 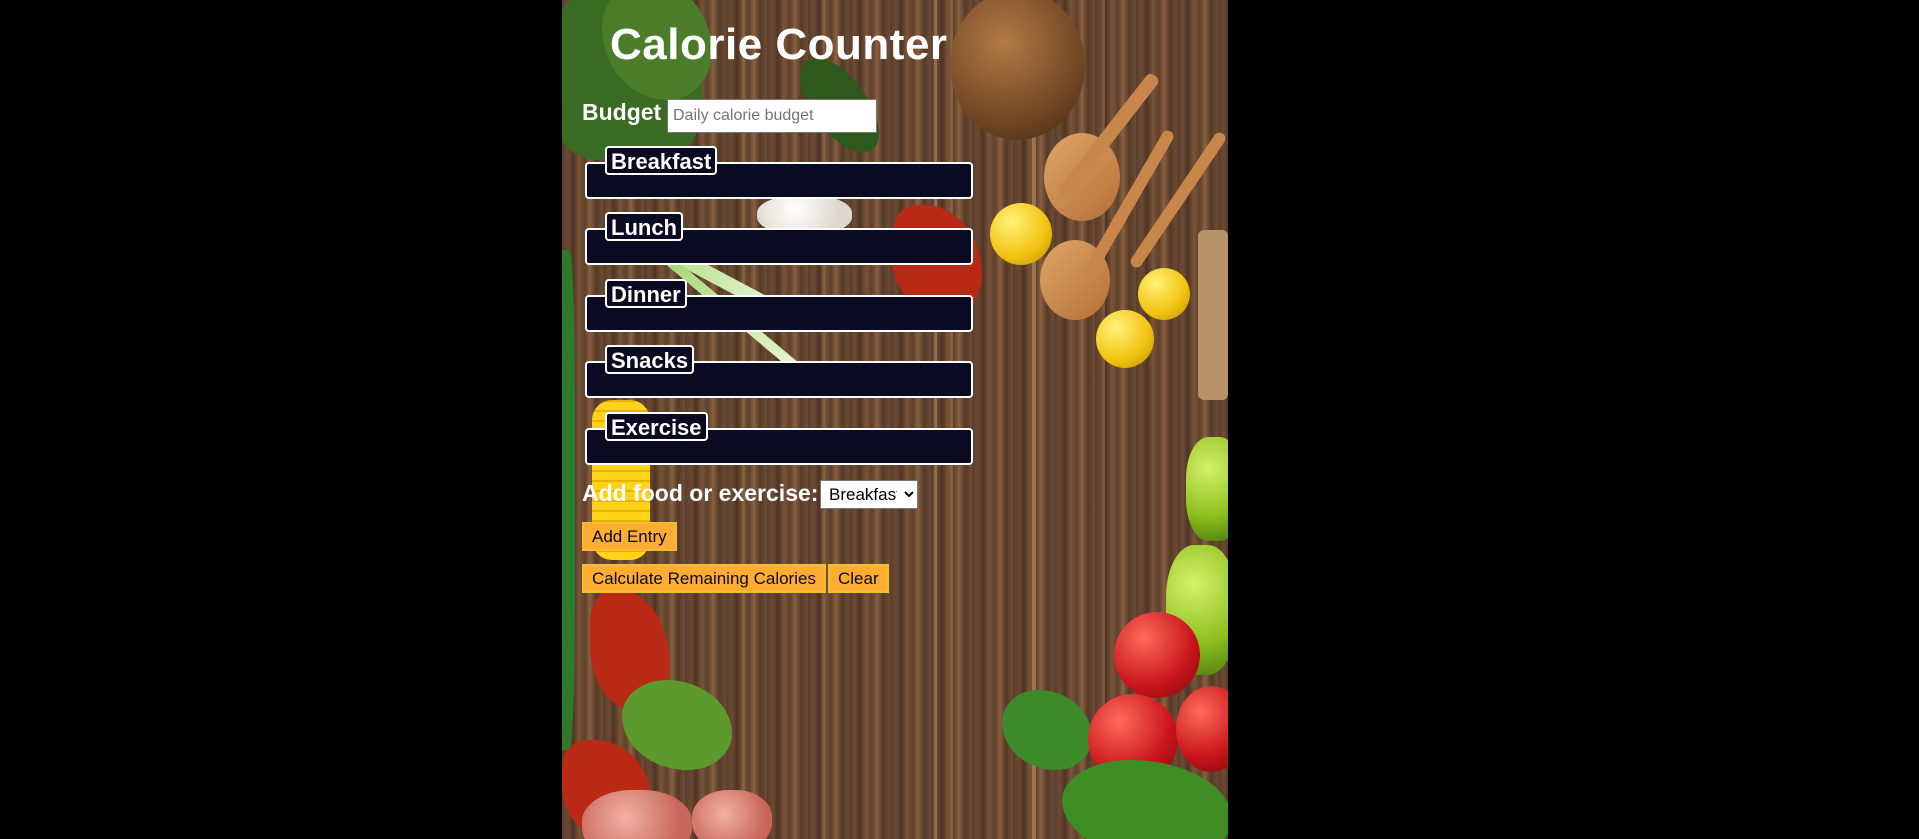 I want to click on fieldset-exercise: Exercise, so click(x=779, y=438).